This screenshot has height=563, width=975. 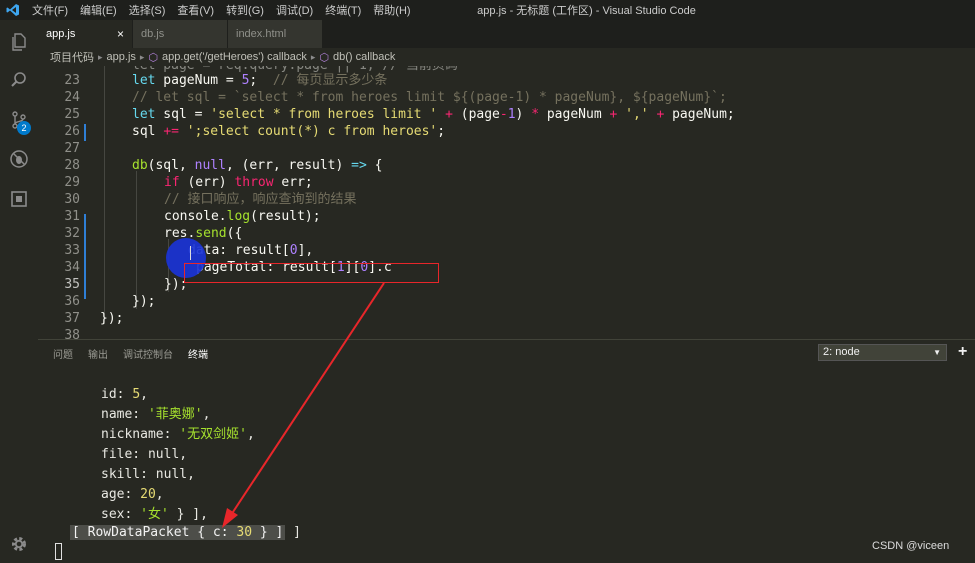 I want to click on terminal-line: skill: null,, so click(x=148, y=474).